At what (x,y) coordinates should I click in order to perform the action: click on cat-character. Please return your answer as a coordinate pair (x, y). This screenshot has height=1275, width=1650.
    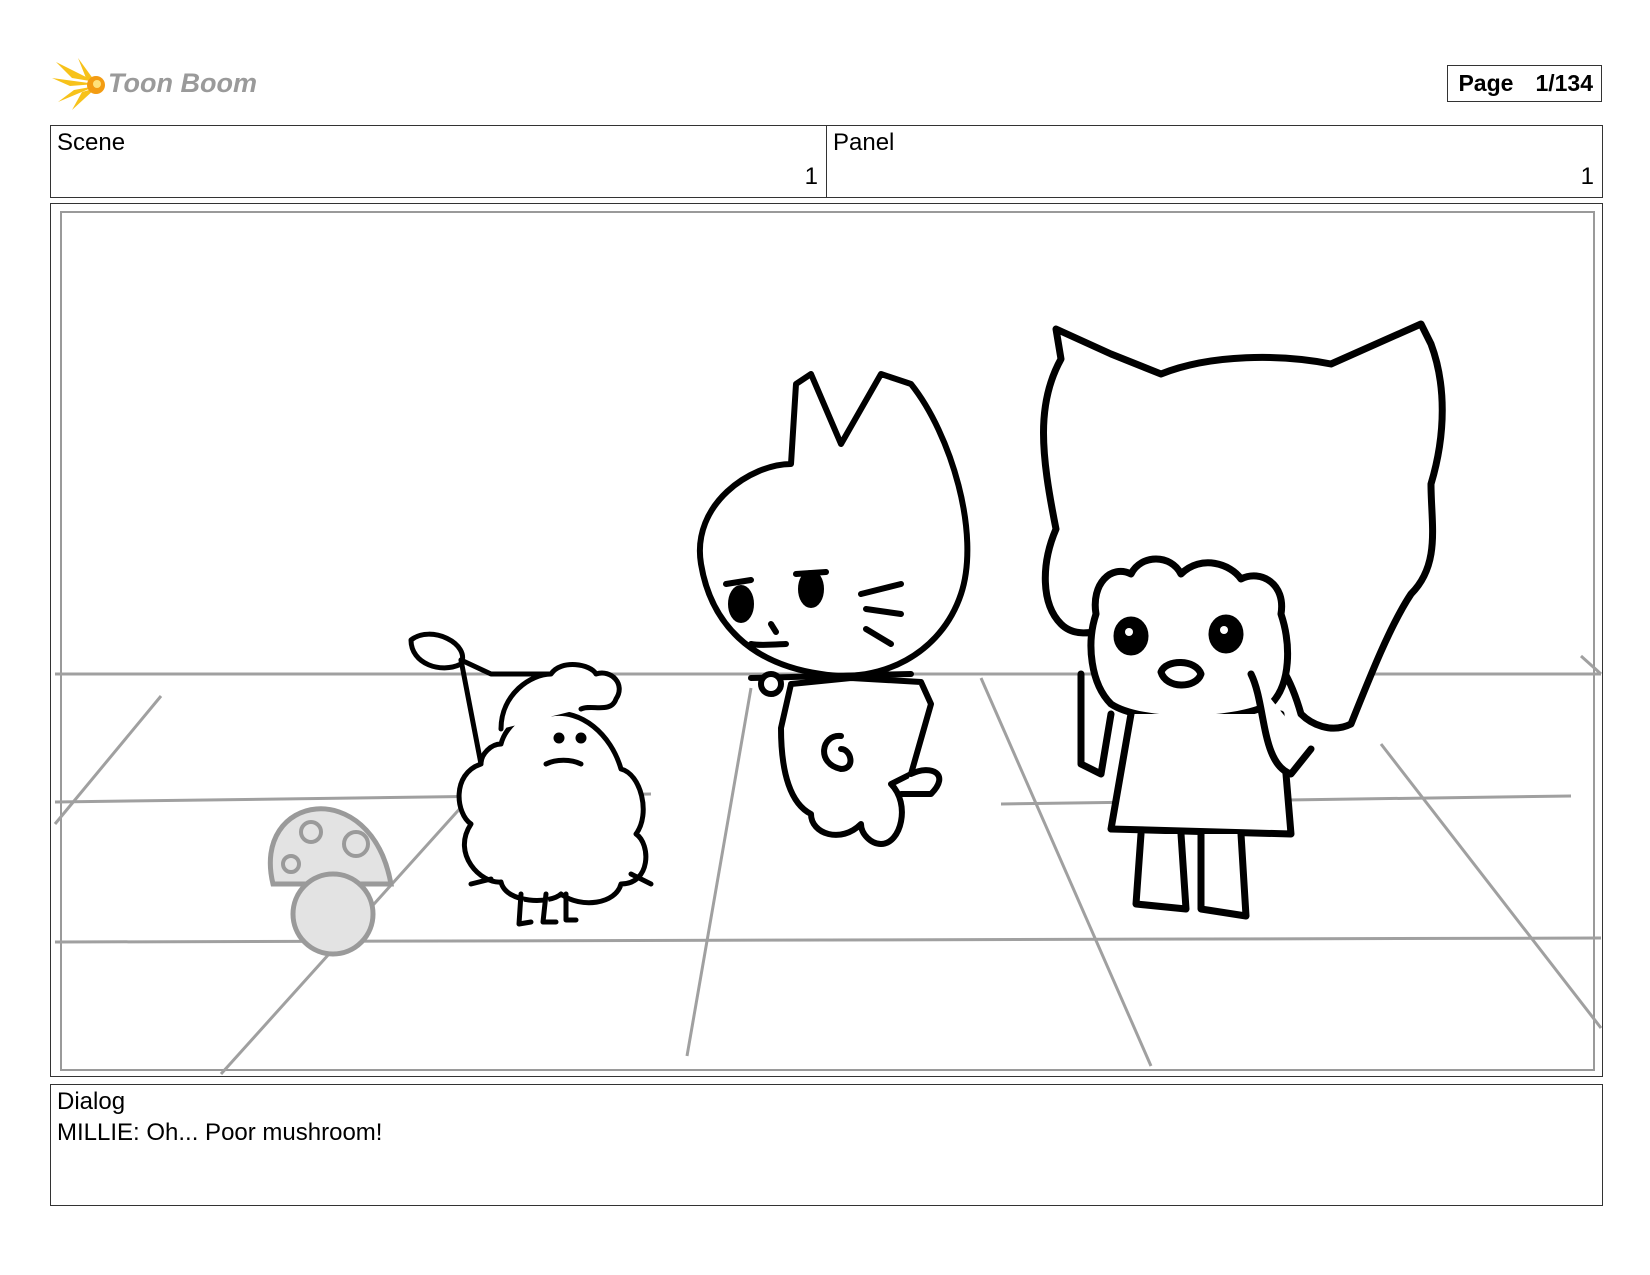
    Looking at the image, I should click on (833, 609).